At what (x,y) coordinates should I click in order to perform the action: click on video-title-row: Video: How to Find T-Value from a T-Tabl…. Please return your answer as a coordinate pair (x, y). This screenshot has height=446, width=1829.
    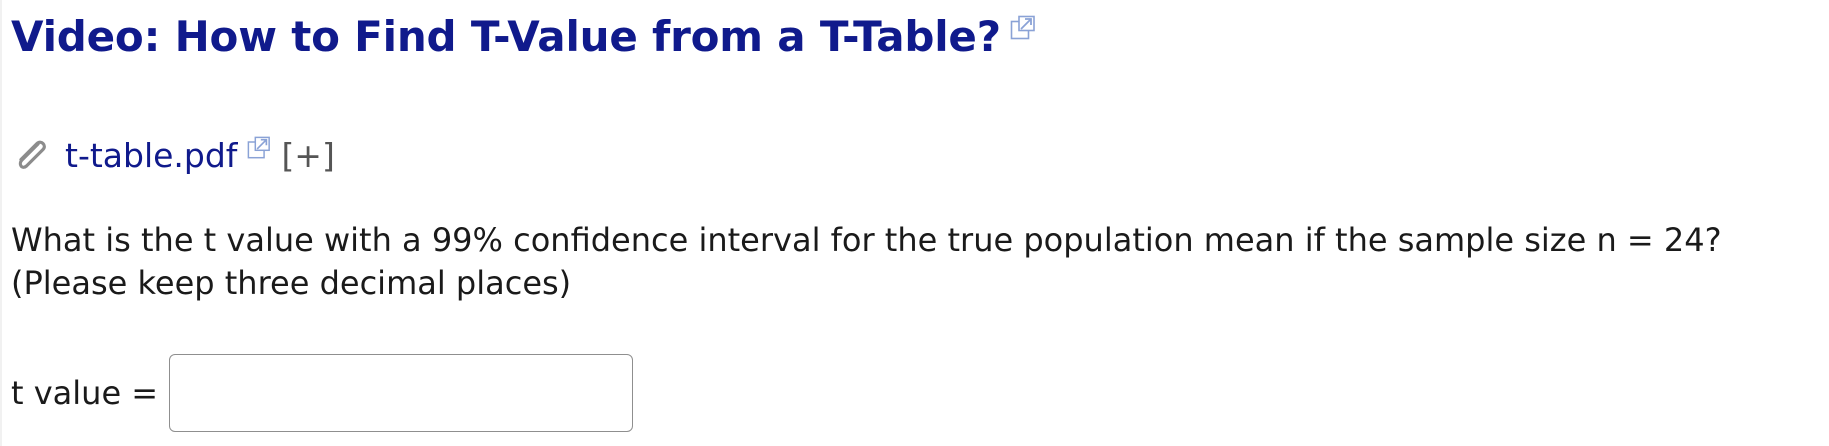
    Looking at the image, I should click on (523, 36).